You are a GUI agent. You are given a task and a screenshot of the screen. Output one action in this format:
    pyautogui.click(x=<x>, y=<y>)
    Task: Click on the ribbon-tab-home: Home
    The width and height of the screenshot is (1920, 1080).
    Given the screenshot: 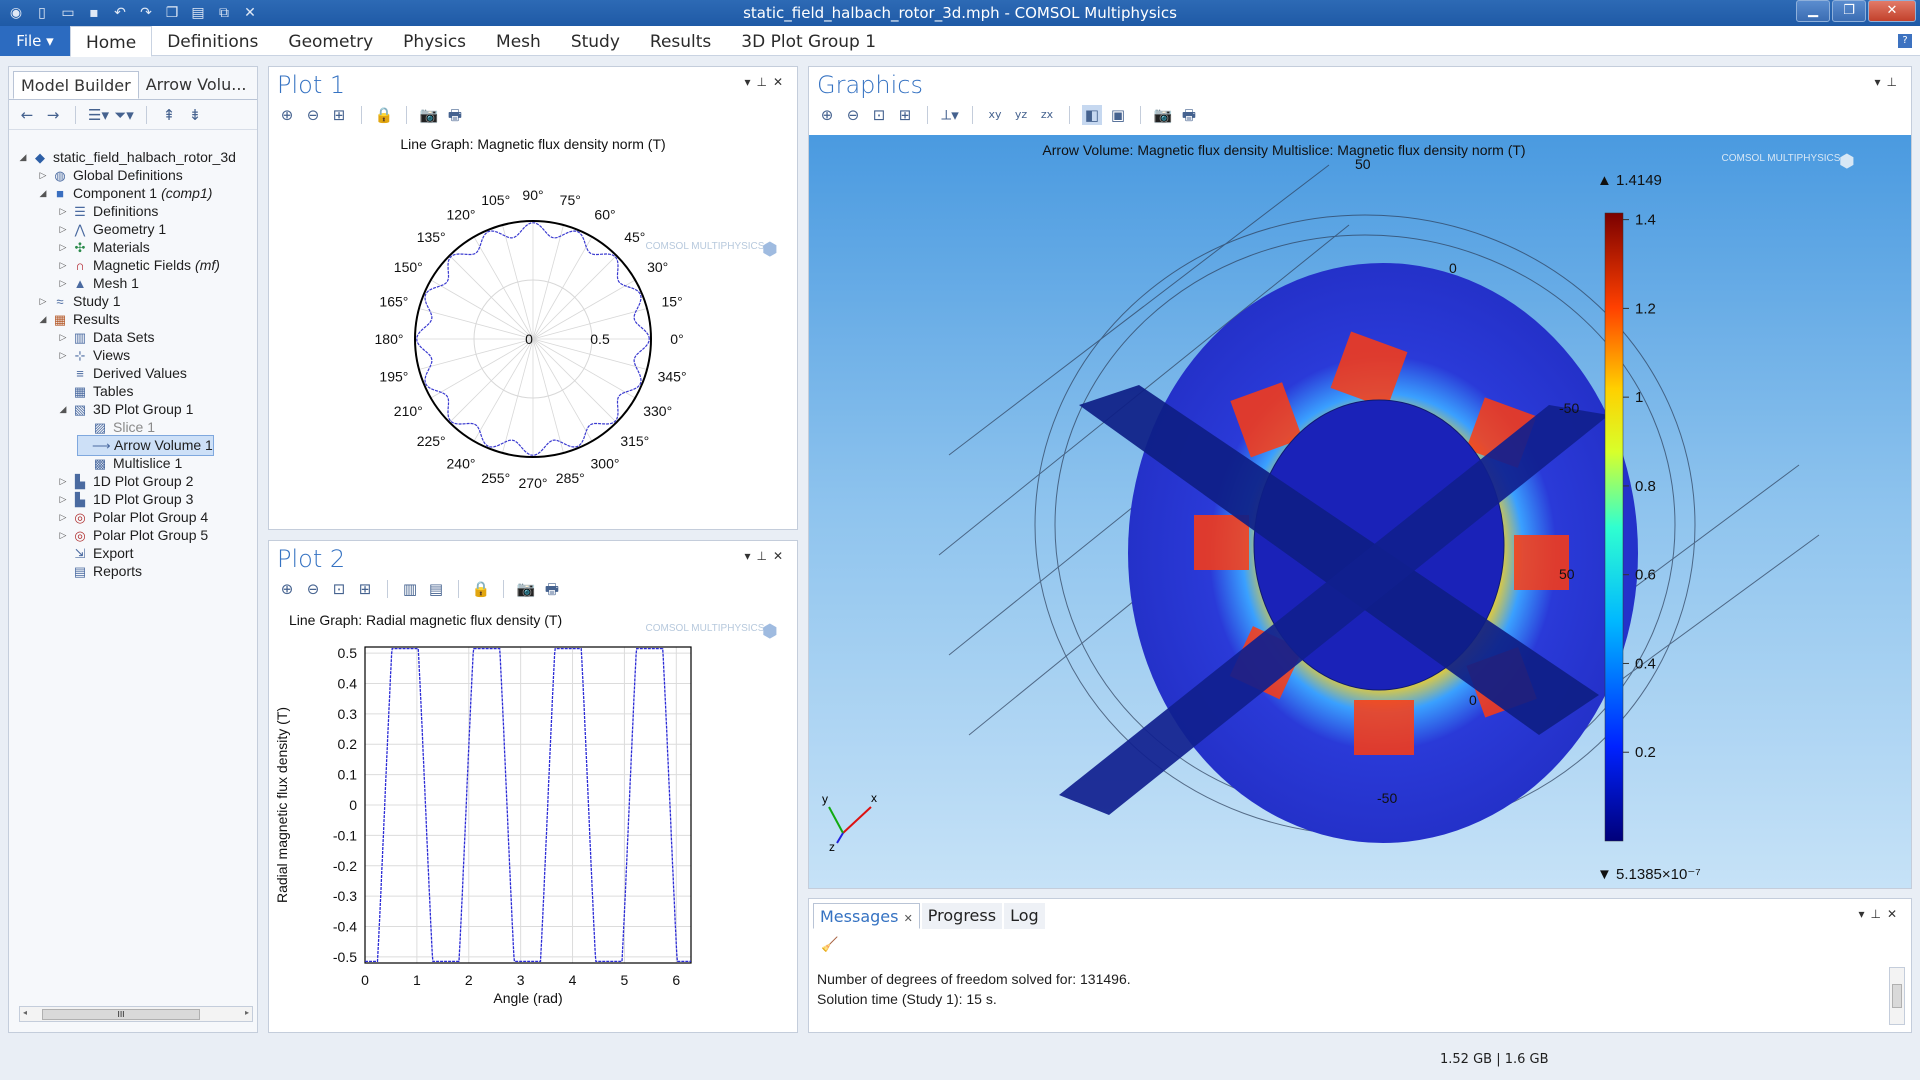 What is the action you would take?
    pyautogui.click(x=111, y=41)
    